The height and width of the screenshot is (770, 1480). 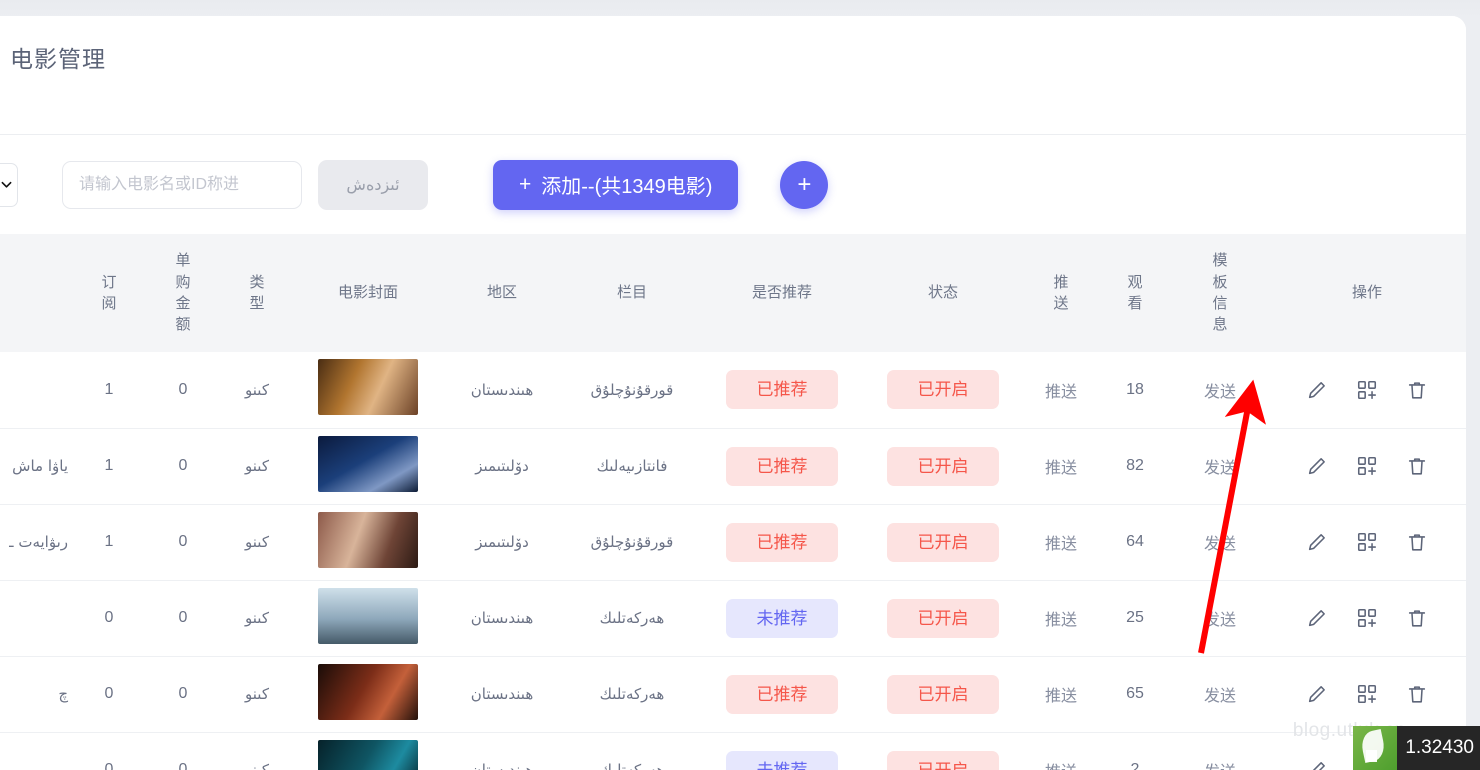 I want to click on add-movie-button: + 添加--(共1349电影), so click(x=616, y=184).